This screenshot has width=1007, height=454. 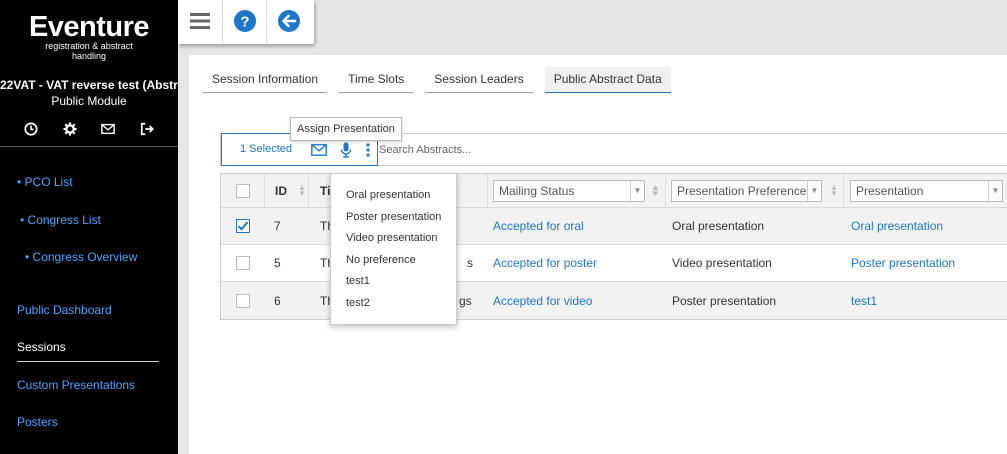 I want to click on tab-session-leaders: Session Leaders, so click(x=479, y=80).